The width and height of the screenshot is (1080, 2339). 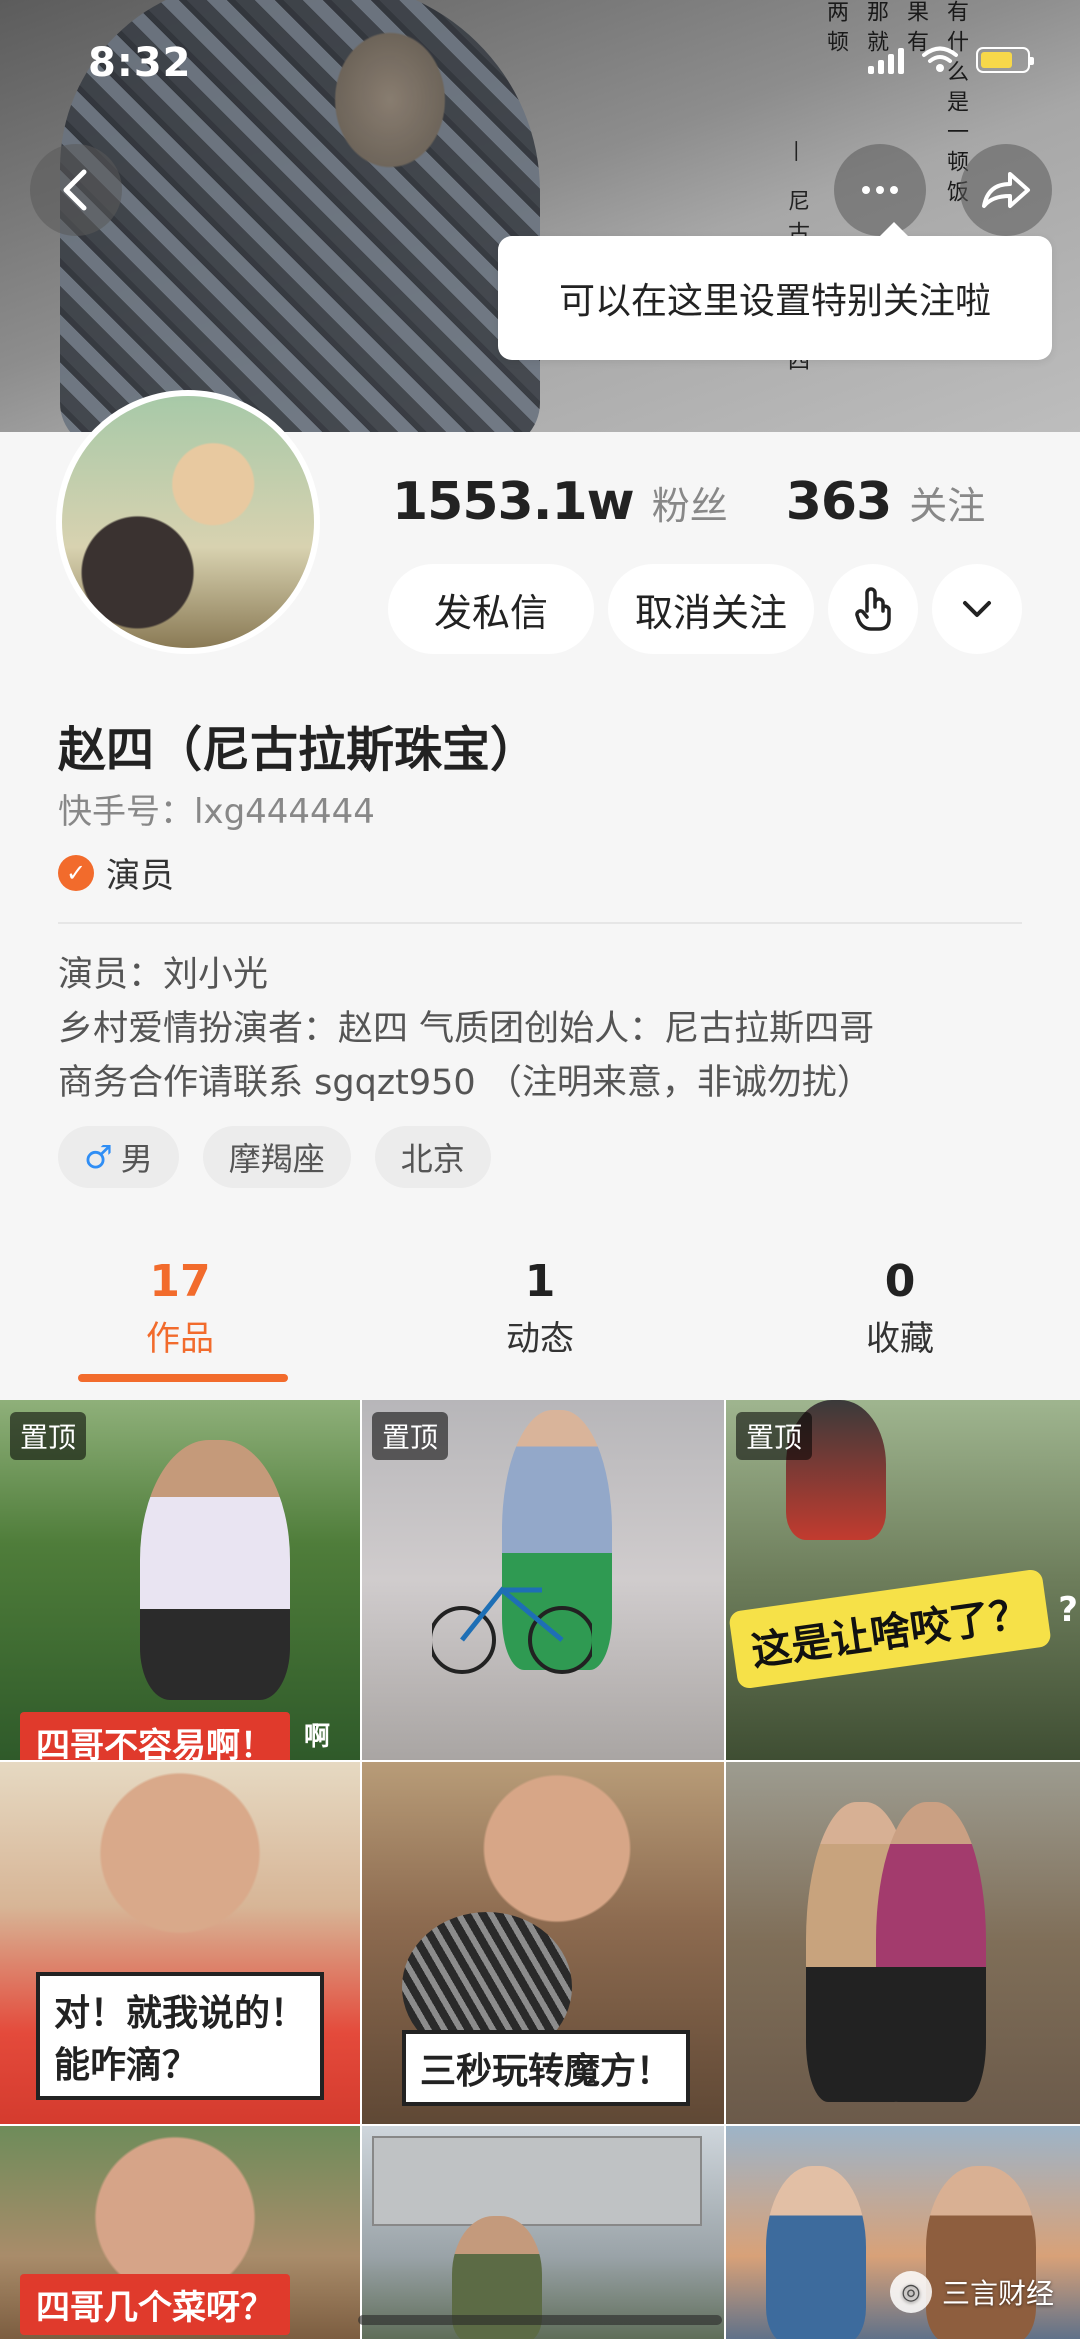 I want to click on chevron-down-icon, so click(x=977, y=609).